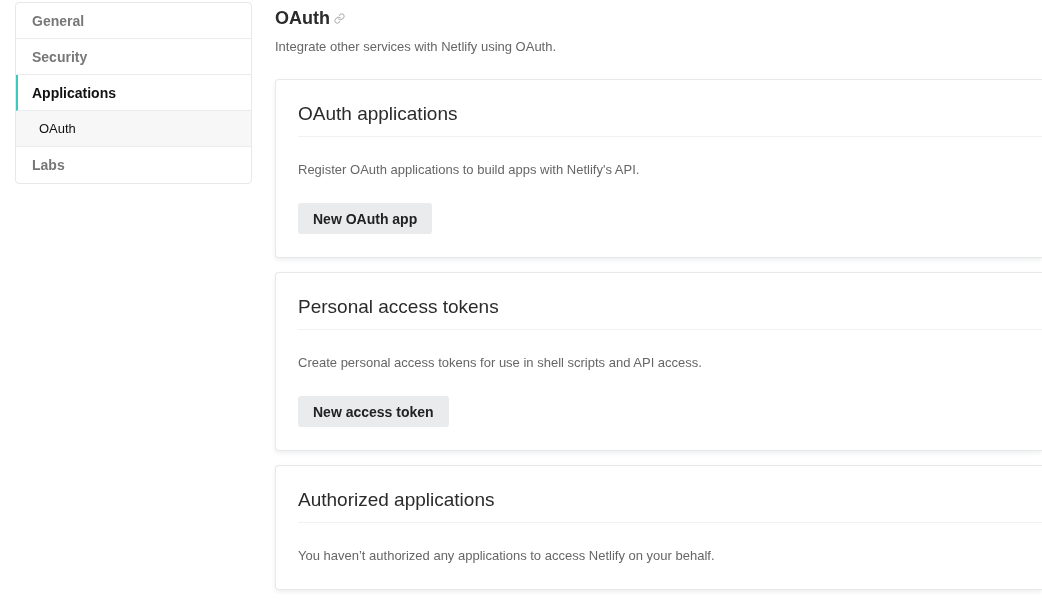 The width and height of the screenshot is (1042, 607). Describe the element at coordinates (670, 311) in the screenshot. I see `card-title: Personal access tokens` at that location.